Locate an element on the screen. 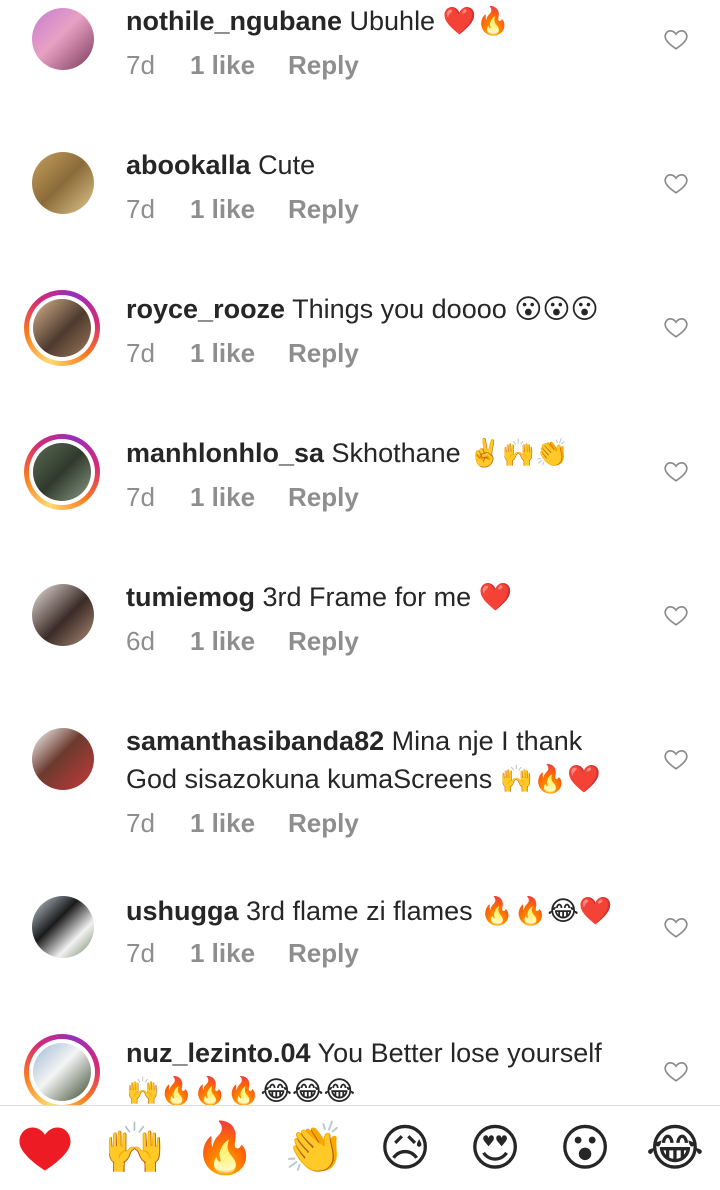 Image resolution: width=720 pixels, height=1190 pixels. comment-body: You Better lose yourself is located at coordinates (459, 1053).